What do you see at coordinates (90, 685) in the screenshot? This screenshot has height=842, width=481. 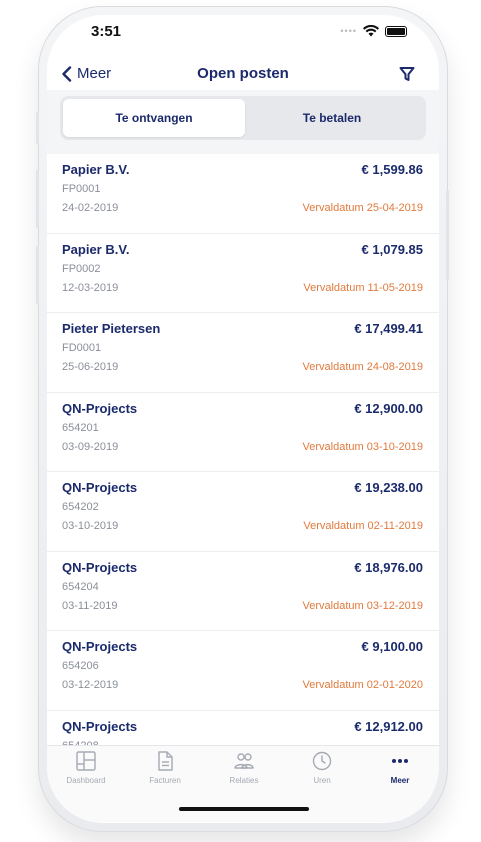 I see `invoice-date: 03-12-2019` at bounding box center [90, 685].